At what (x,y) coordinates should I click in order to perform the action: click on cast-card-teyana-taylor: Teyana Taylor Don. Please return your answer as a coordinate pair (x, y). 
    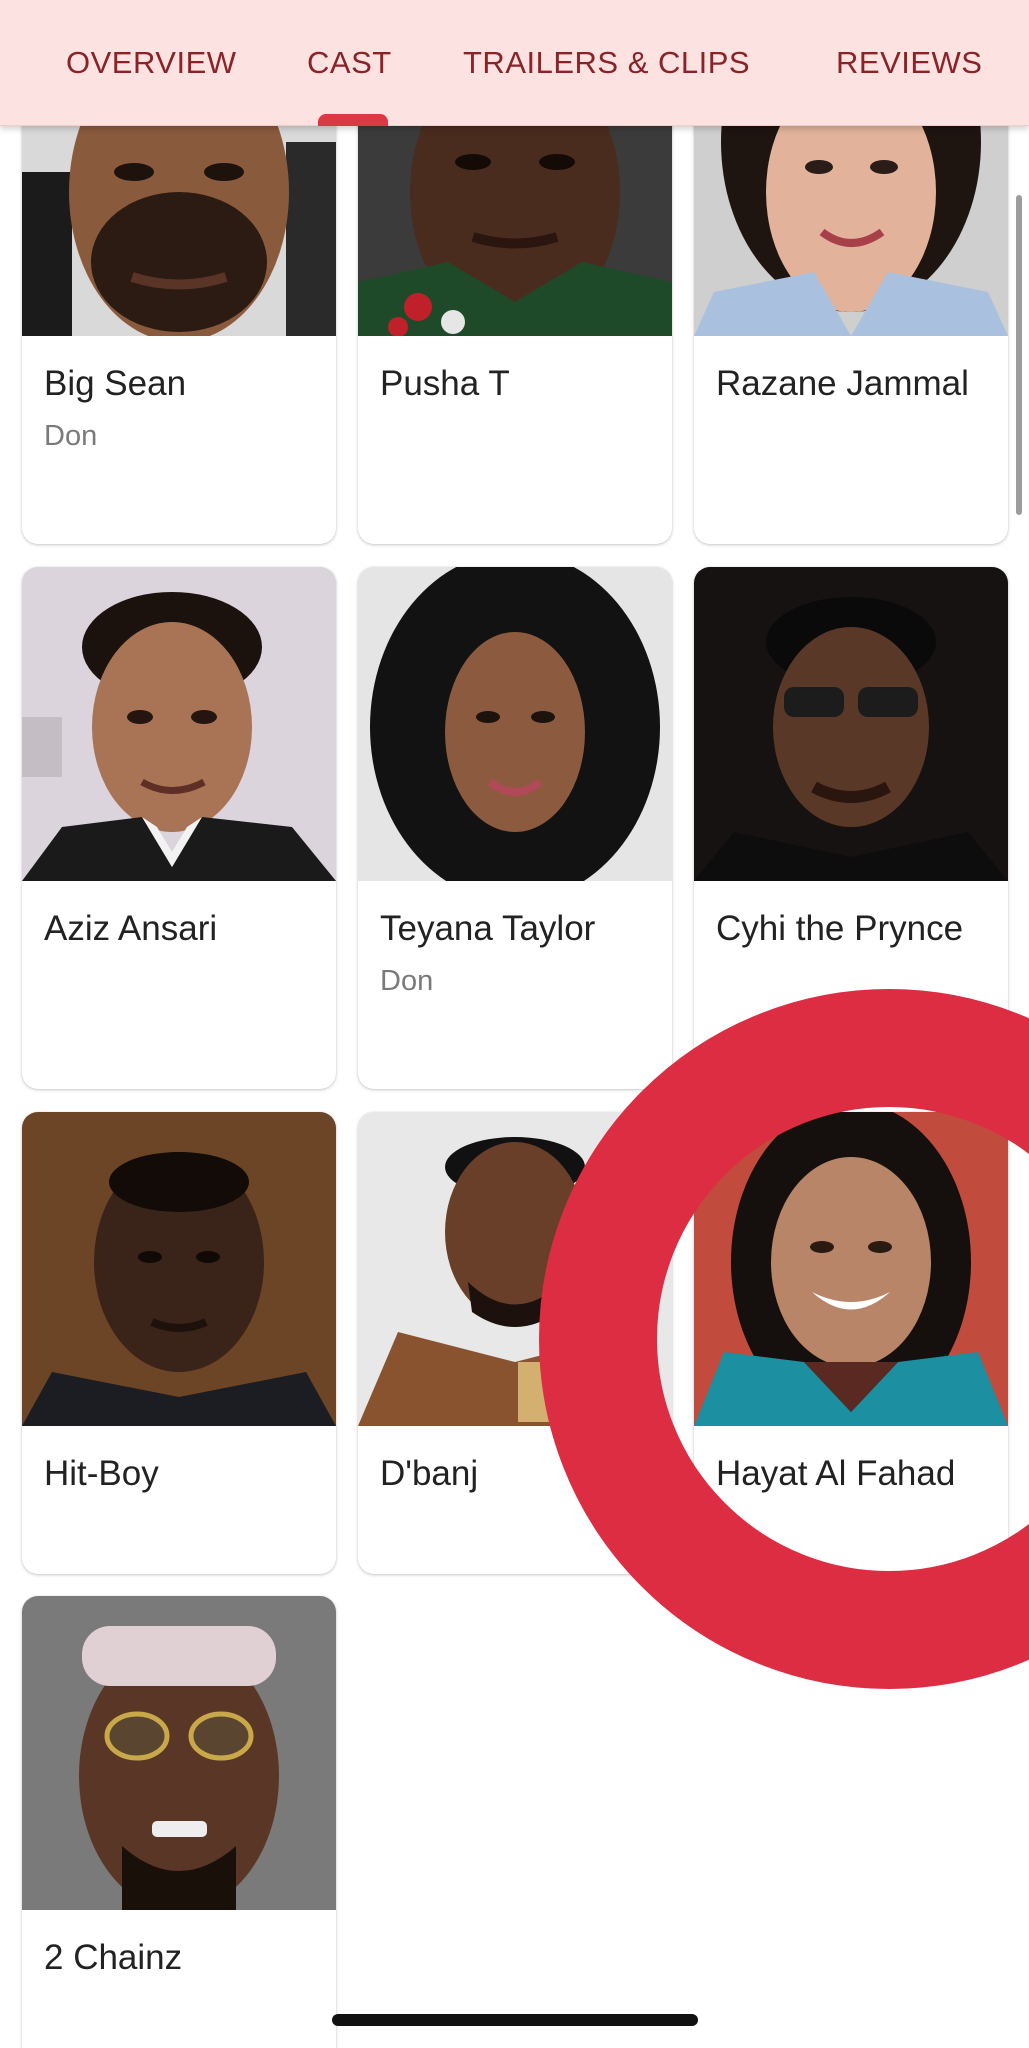
    Looking at the image, I should click on (515, 828).